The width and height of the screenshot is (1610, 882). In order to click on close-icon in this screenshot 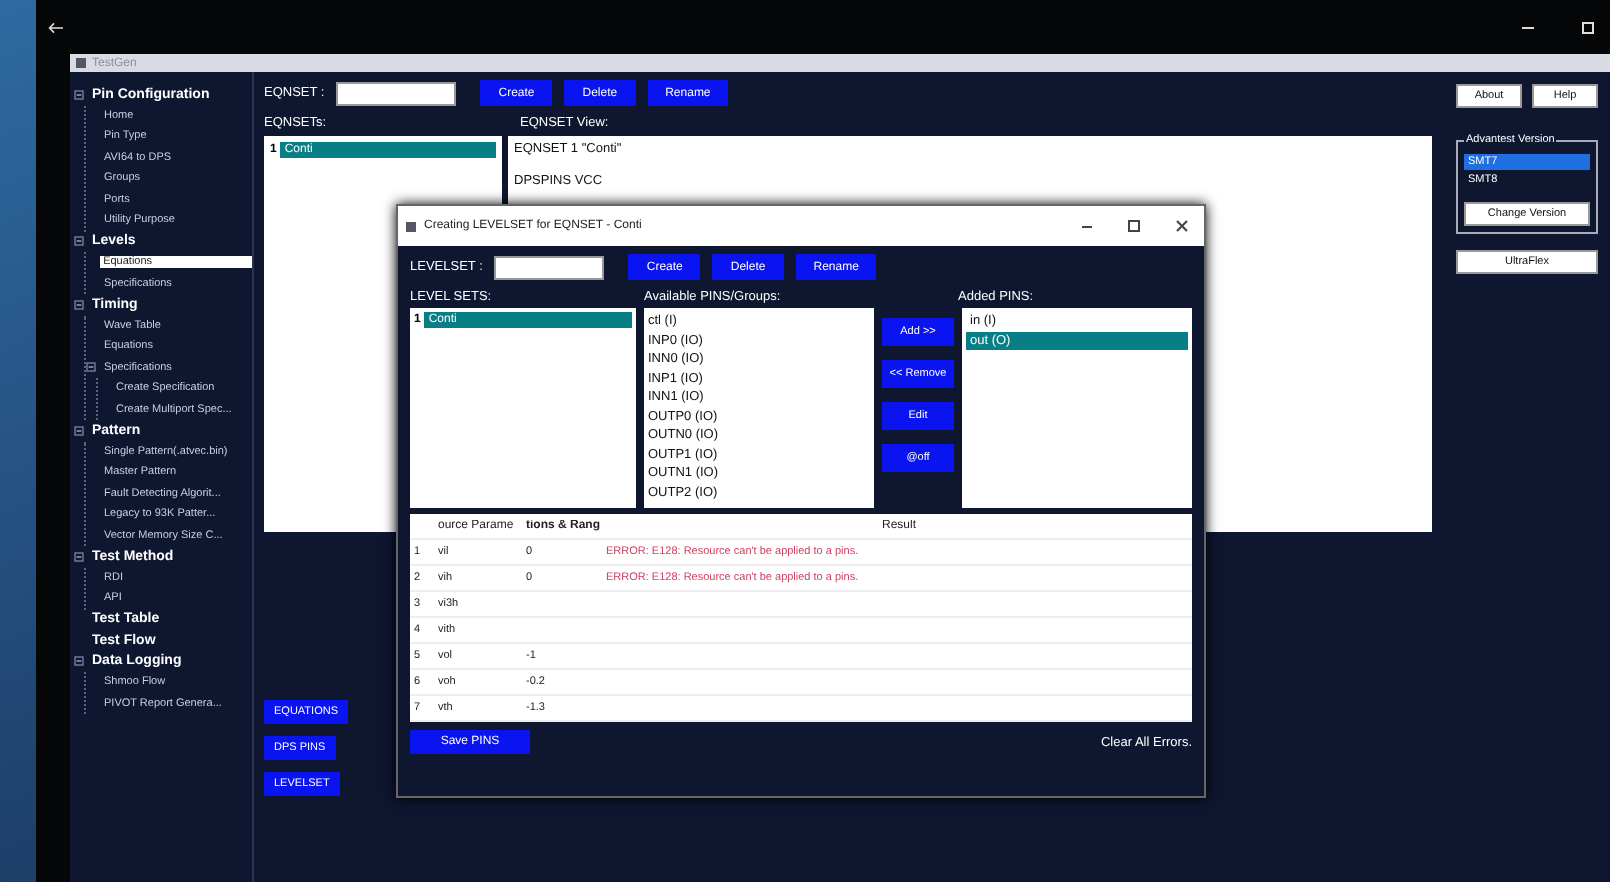, I will do `click(1182, 226)`.